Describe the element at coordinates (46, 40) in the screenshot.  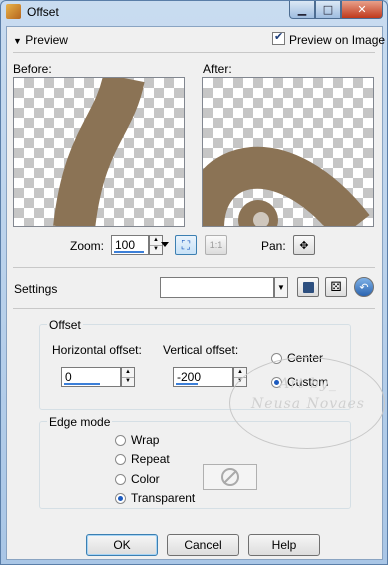
I see `preview-toggle-label: Preview` at that location.